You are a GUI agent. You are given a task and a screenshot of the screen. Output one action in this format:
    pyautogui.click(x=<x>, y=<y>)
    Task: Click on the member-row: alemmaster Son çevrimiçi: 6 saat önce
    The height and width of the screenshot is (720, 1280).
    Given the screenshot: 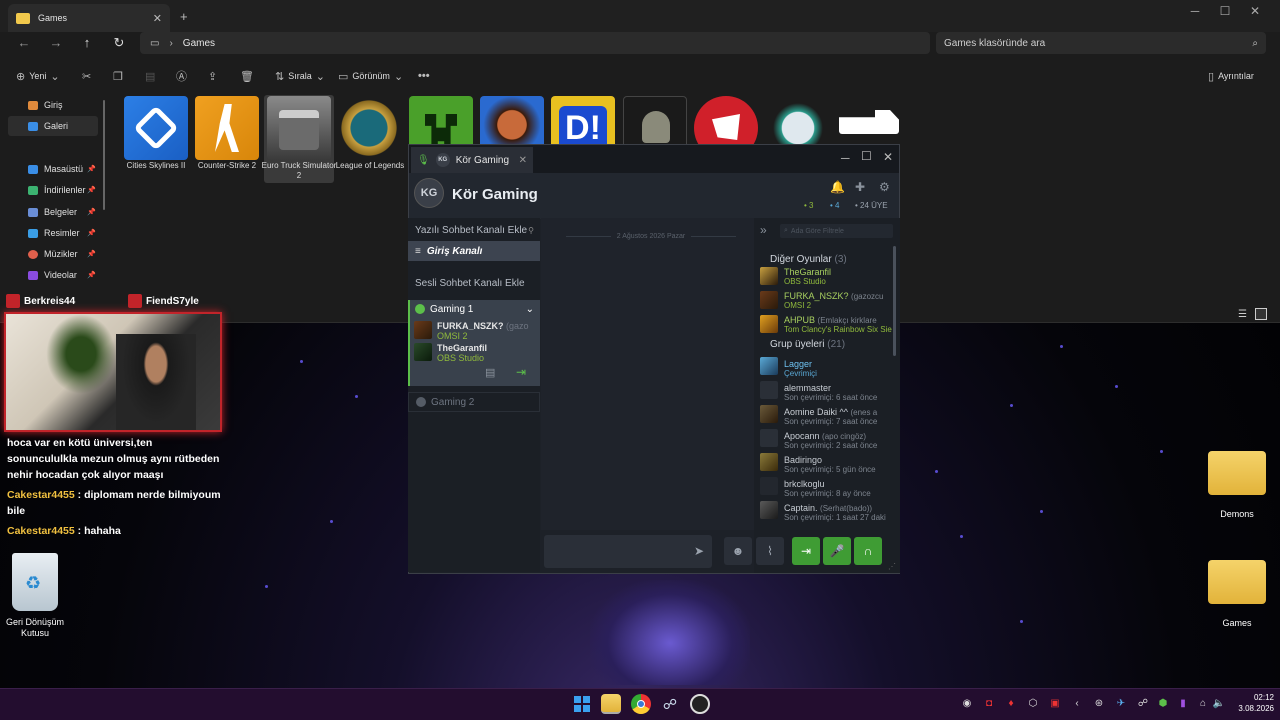 What is the action you would take?
    pyautogui.click(x=839, y=393)
    